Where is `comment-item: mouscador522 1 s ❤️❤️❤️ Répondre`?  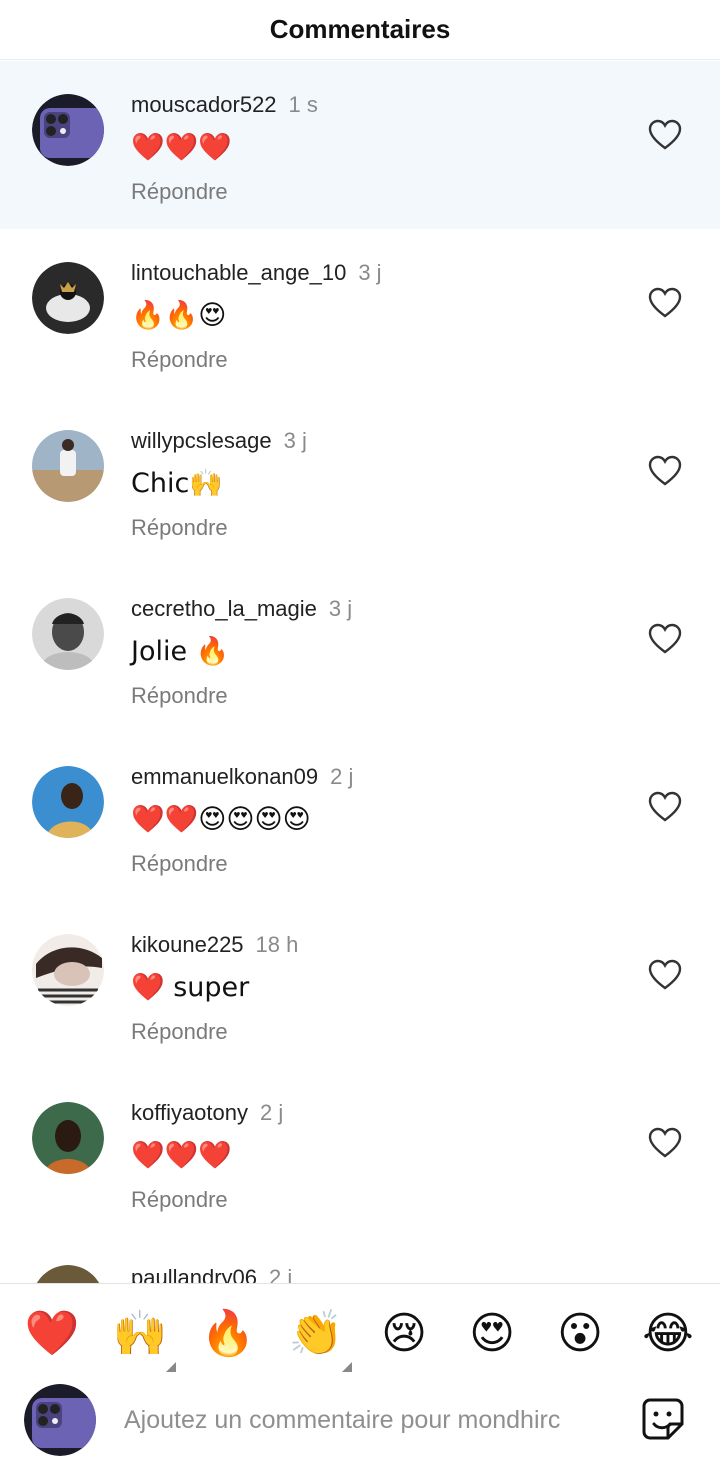
comment-item: mouscador522 1 s ❤️❤️❤️ Répondre is located at coordinates (360, 145).